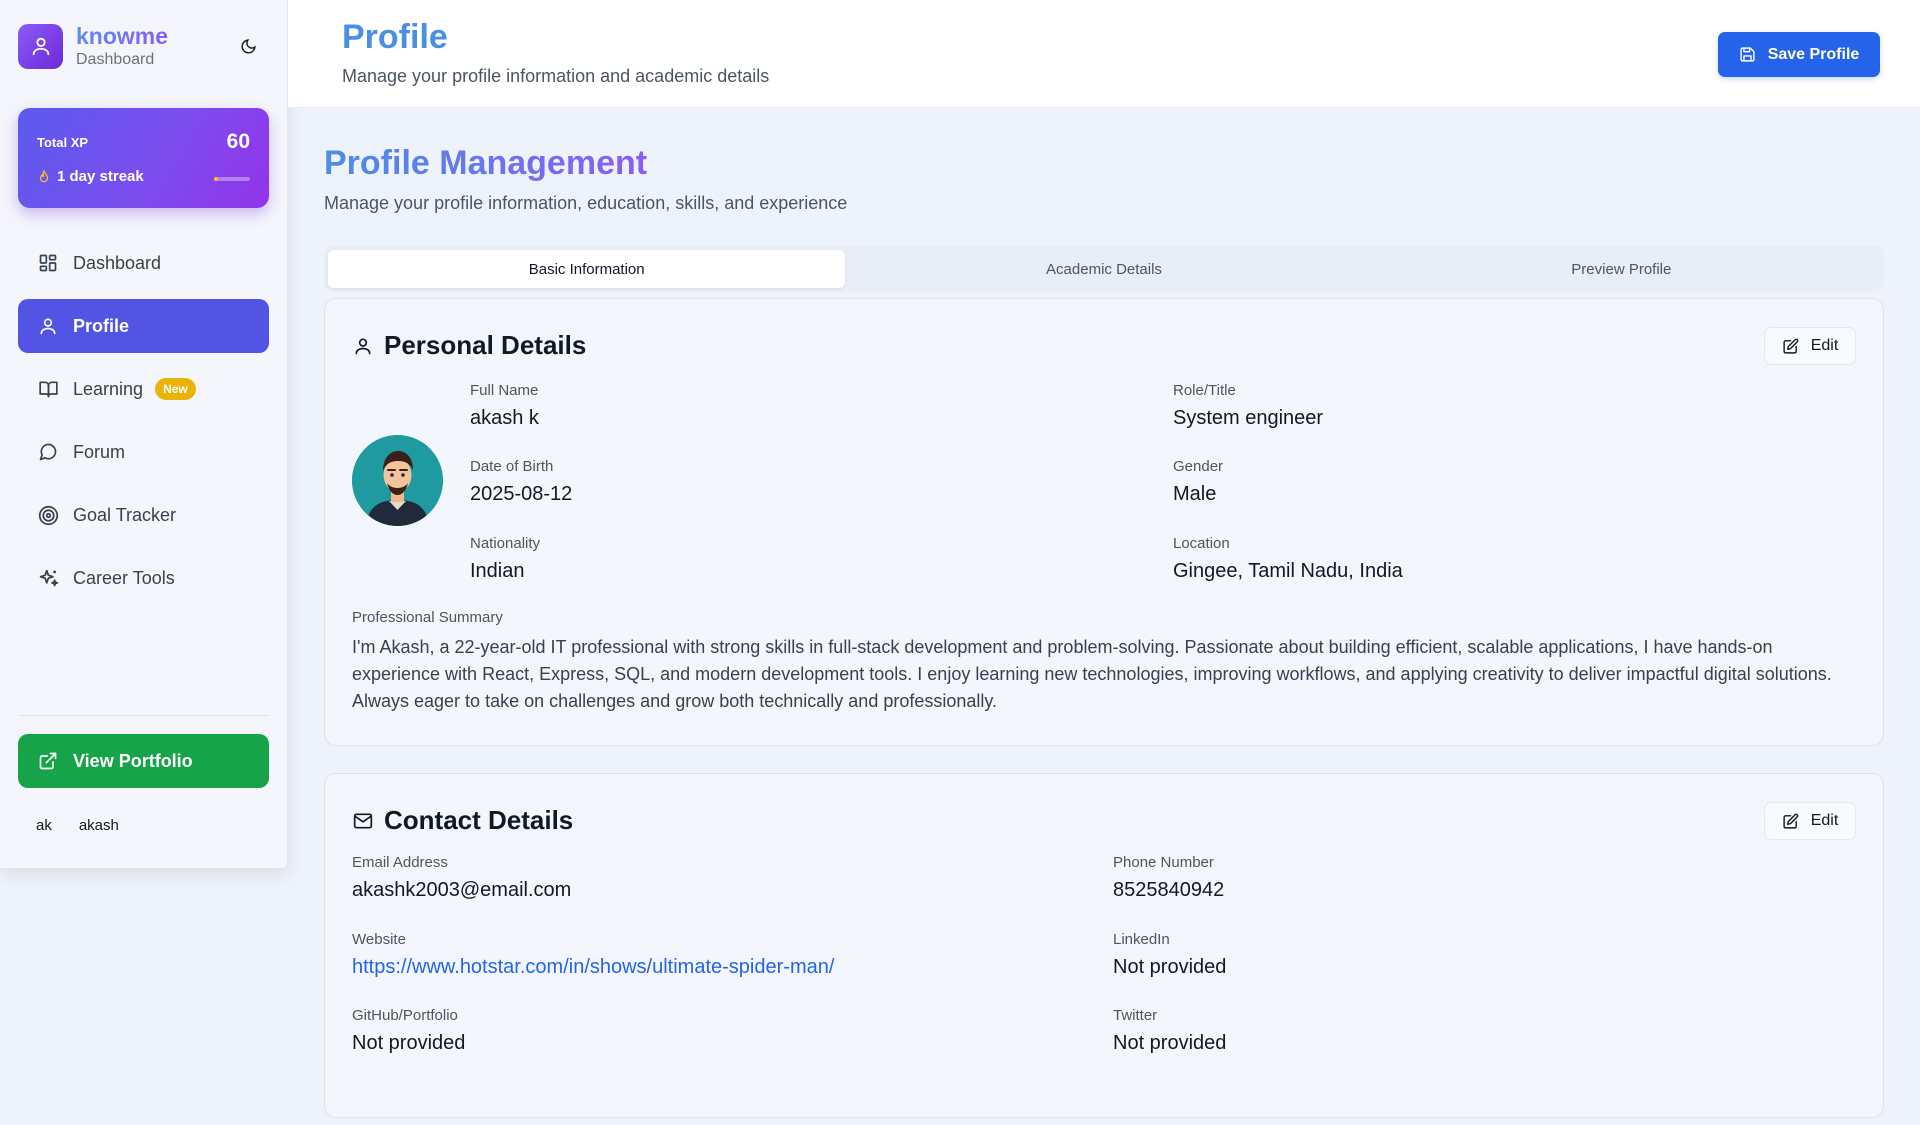  What do you see at coordinates (479, 820) in the screenshot?
I see `card-title: Contact Details` at bounding box center [479, 820].